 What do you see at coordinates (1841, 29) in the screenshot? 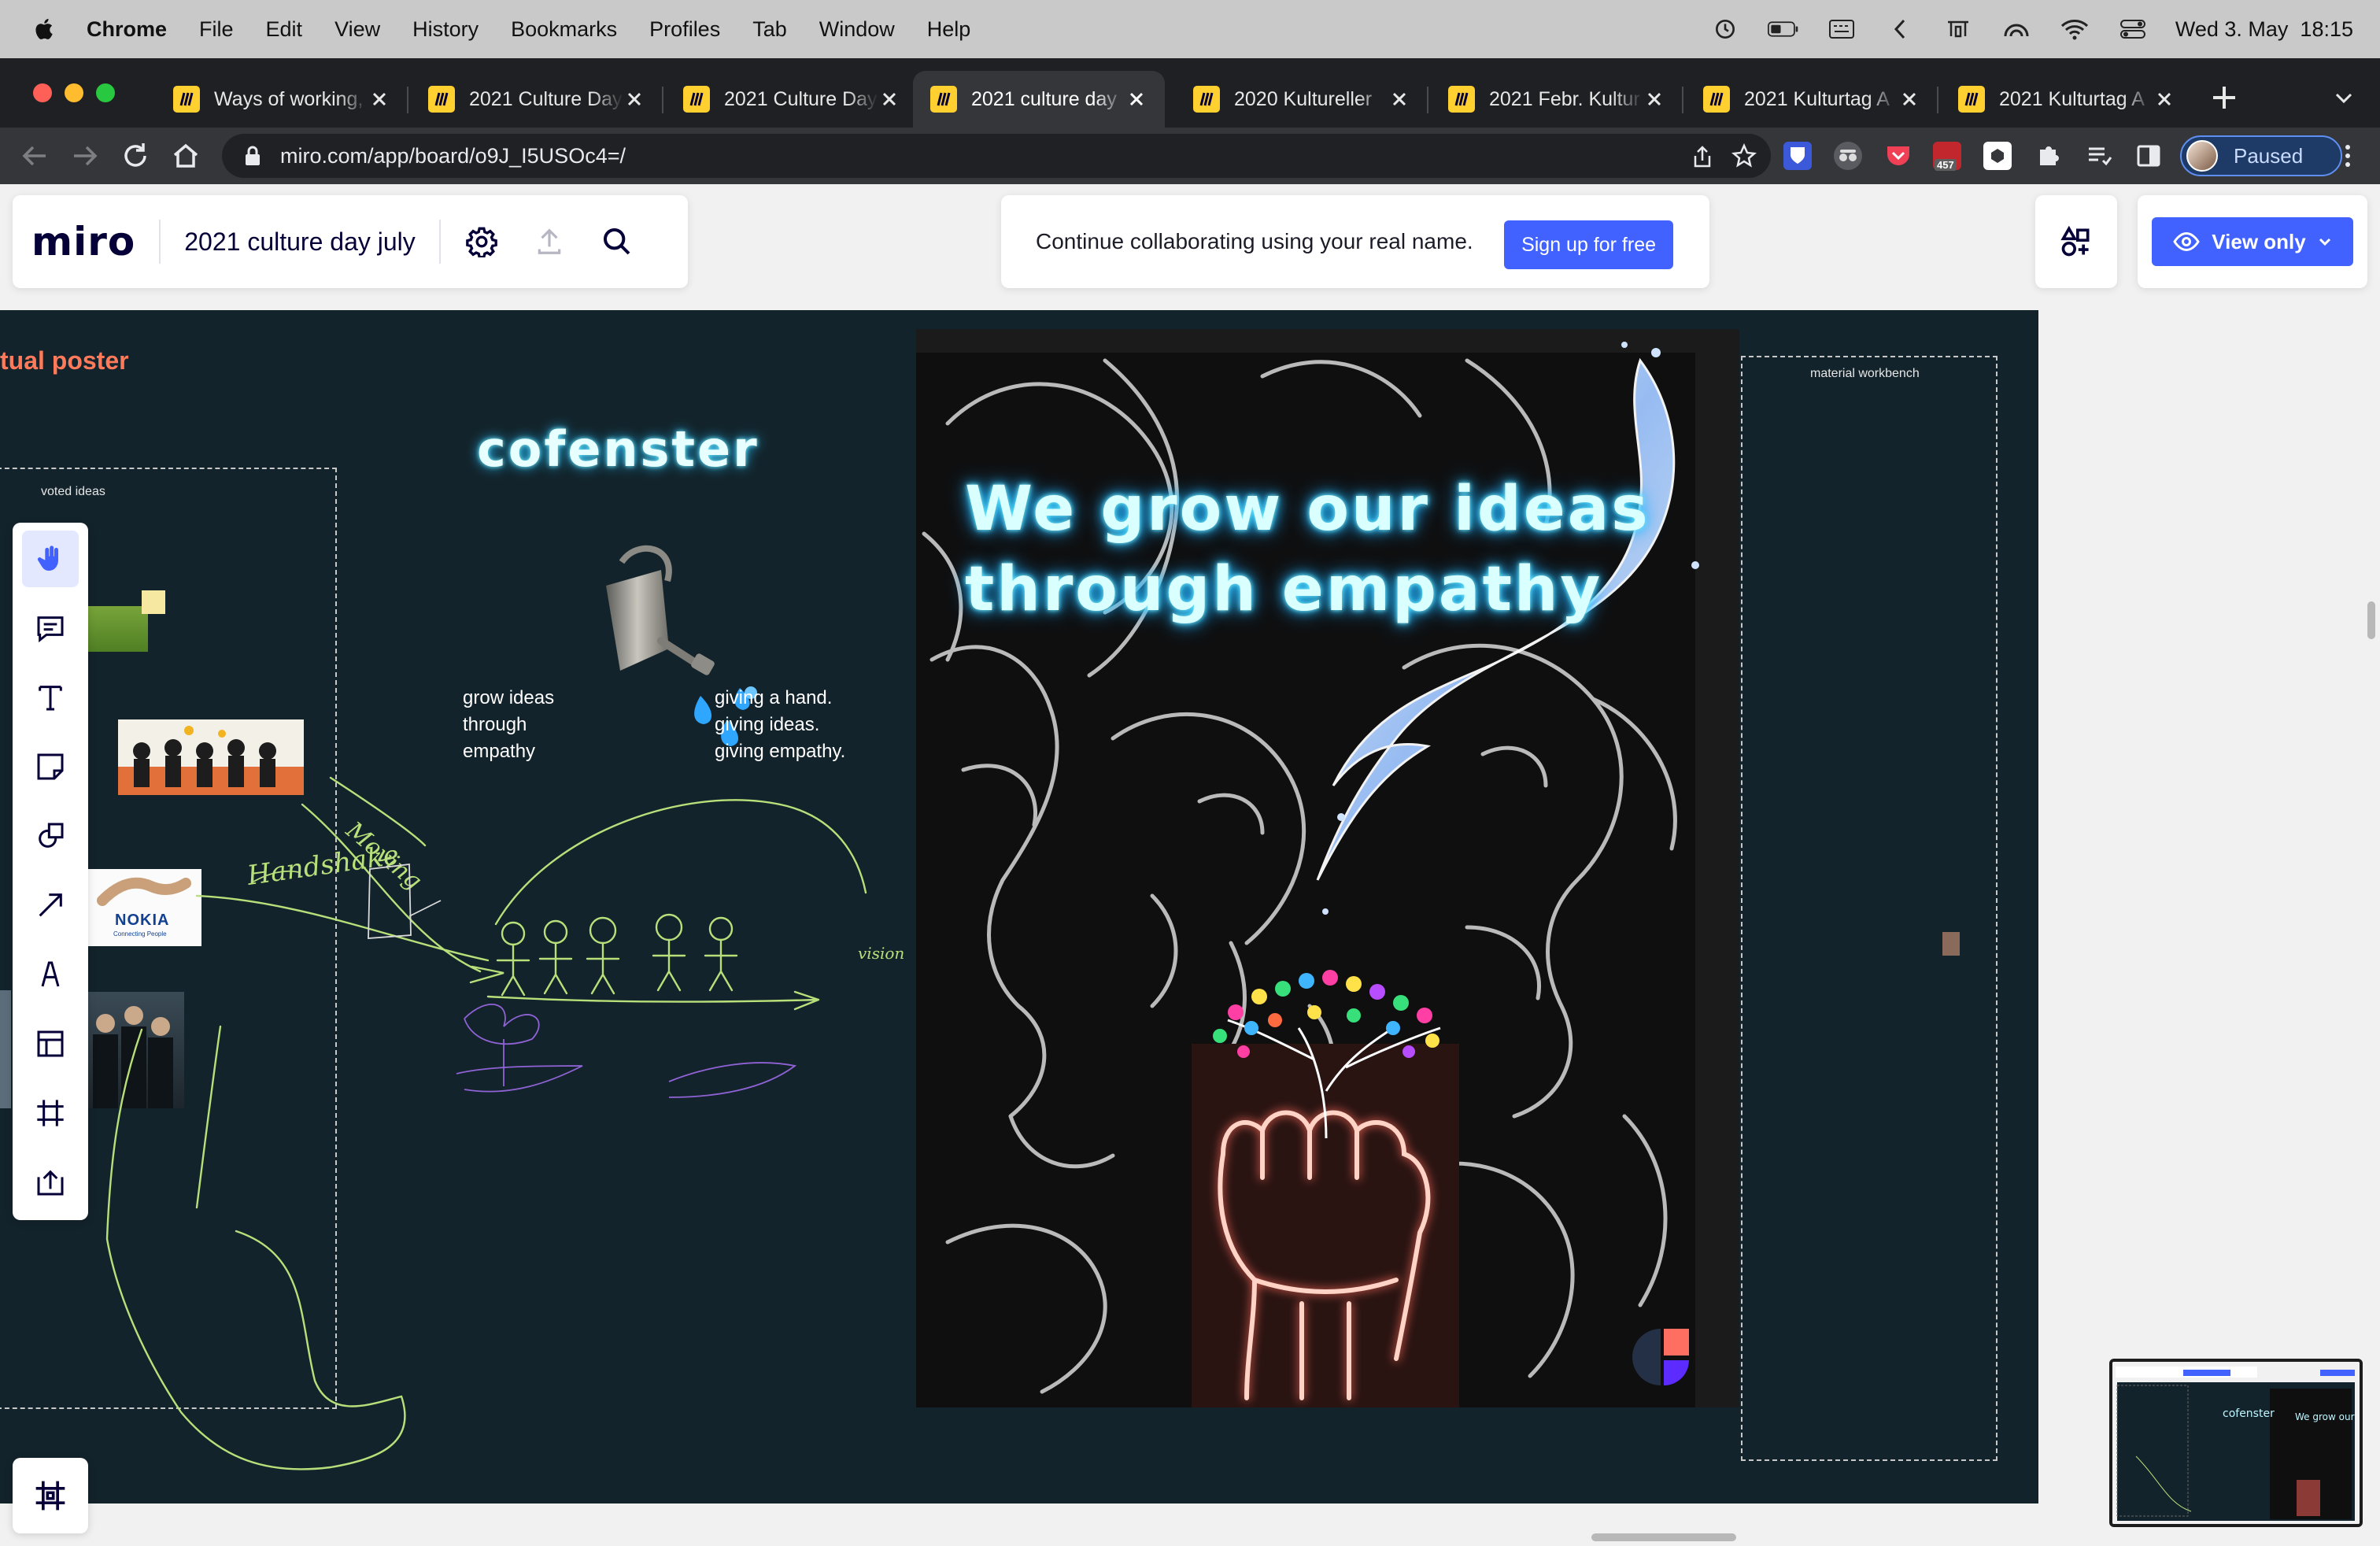
I see `keyboard-icon` at bounding box center [1841, 29].